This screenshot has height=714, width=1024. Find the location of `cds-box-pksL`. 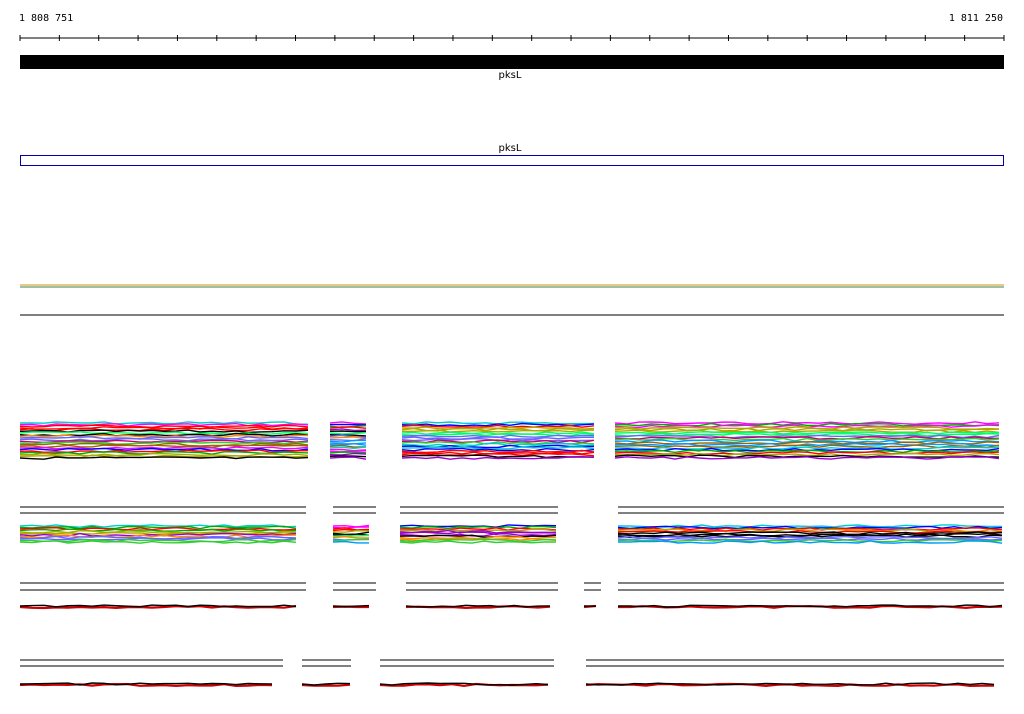

cds-box-pksL is located at coordinates (512, 160).